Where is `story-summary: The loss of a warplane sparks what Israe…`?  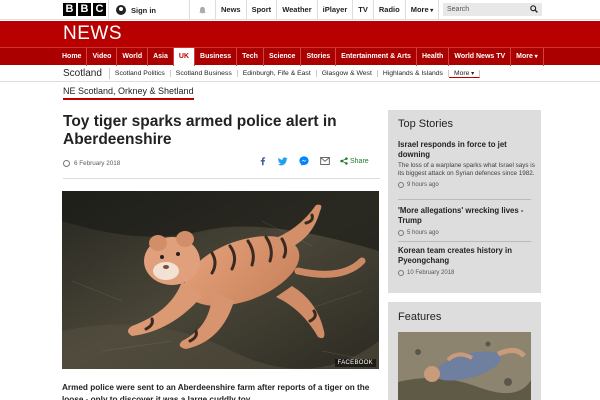
story-summary: The loss of a warplane sparks what Israe… is located at coordinates (466, 169).